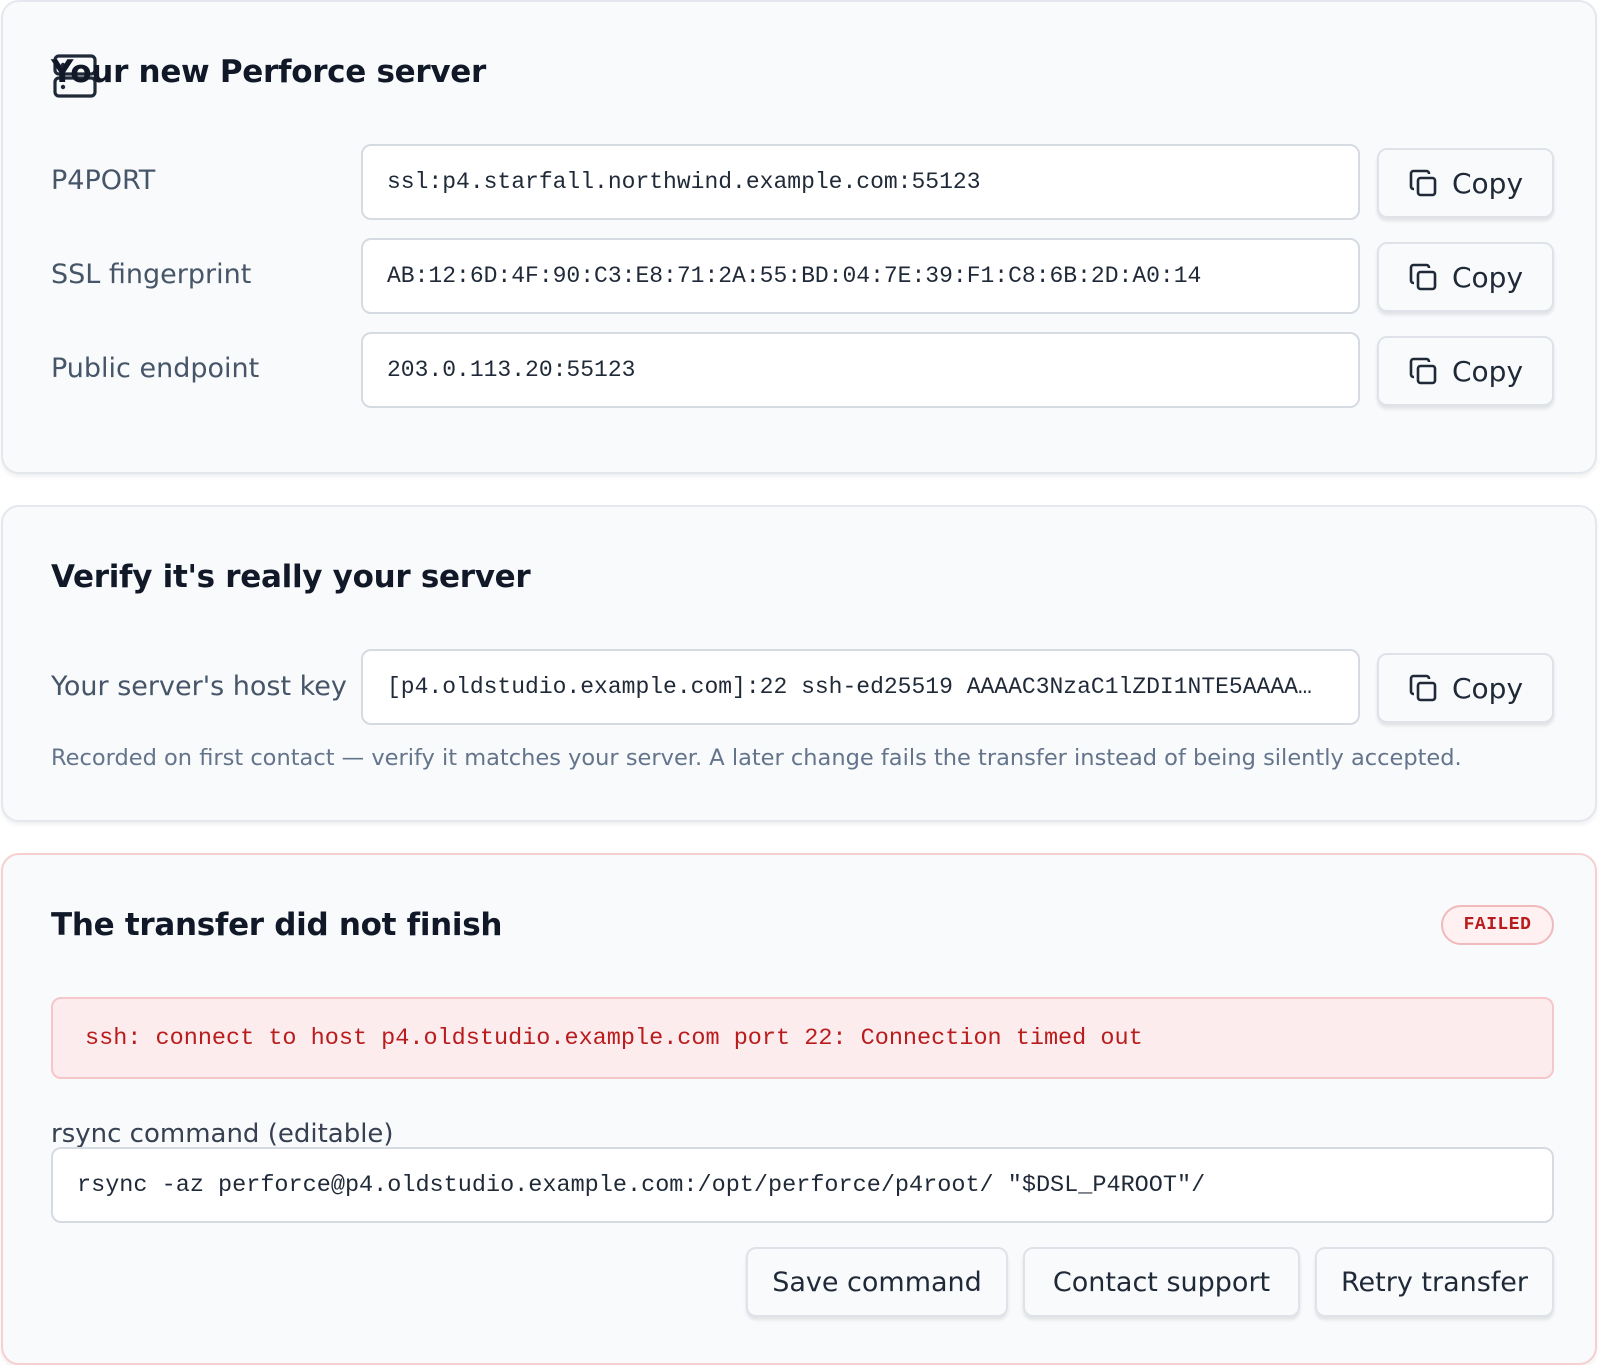  What do you see at coordinates (103, 180) in the screenshot?
I see `p4port-label: P4PORT` at bounding box center [103, 180].